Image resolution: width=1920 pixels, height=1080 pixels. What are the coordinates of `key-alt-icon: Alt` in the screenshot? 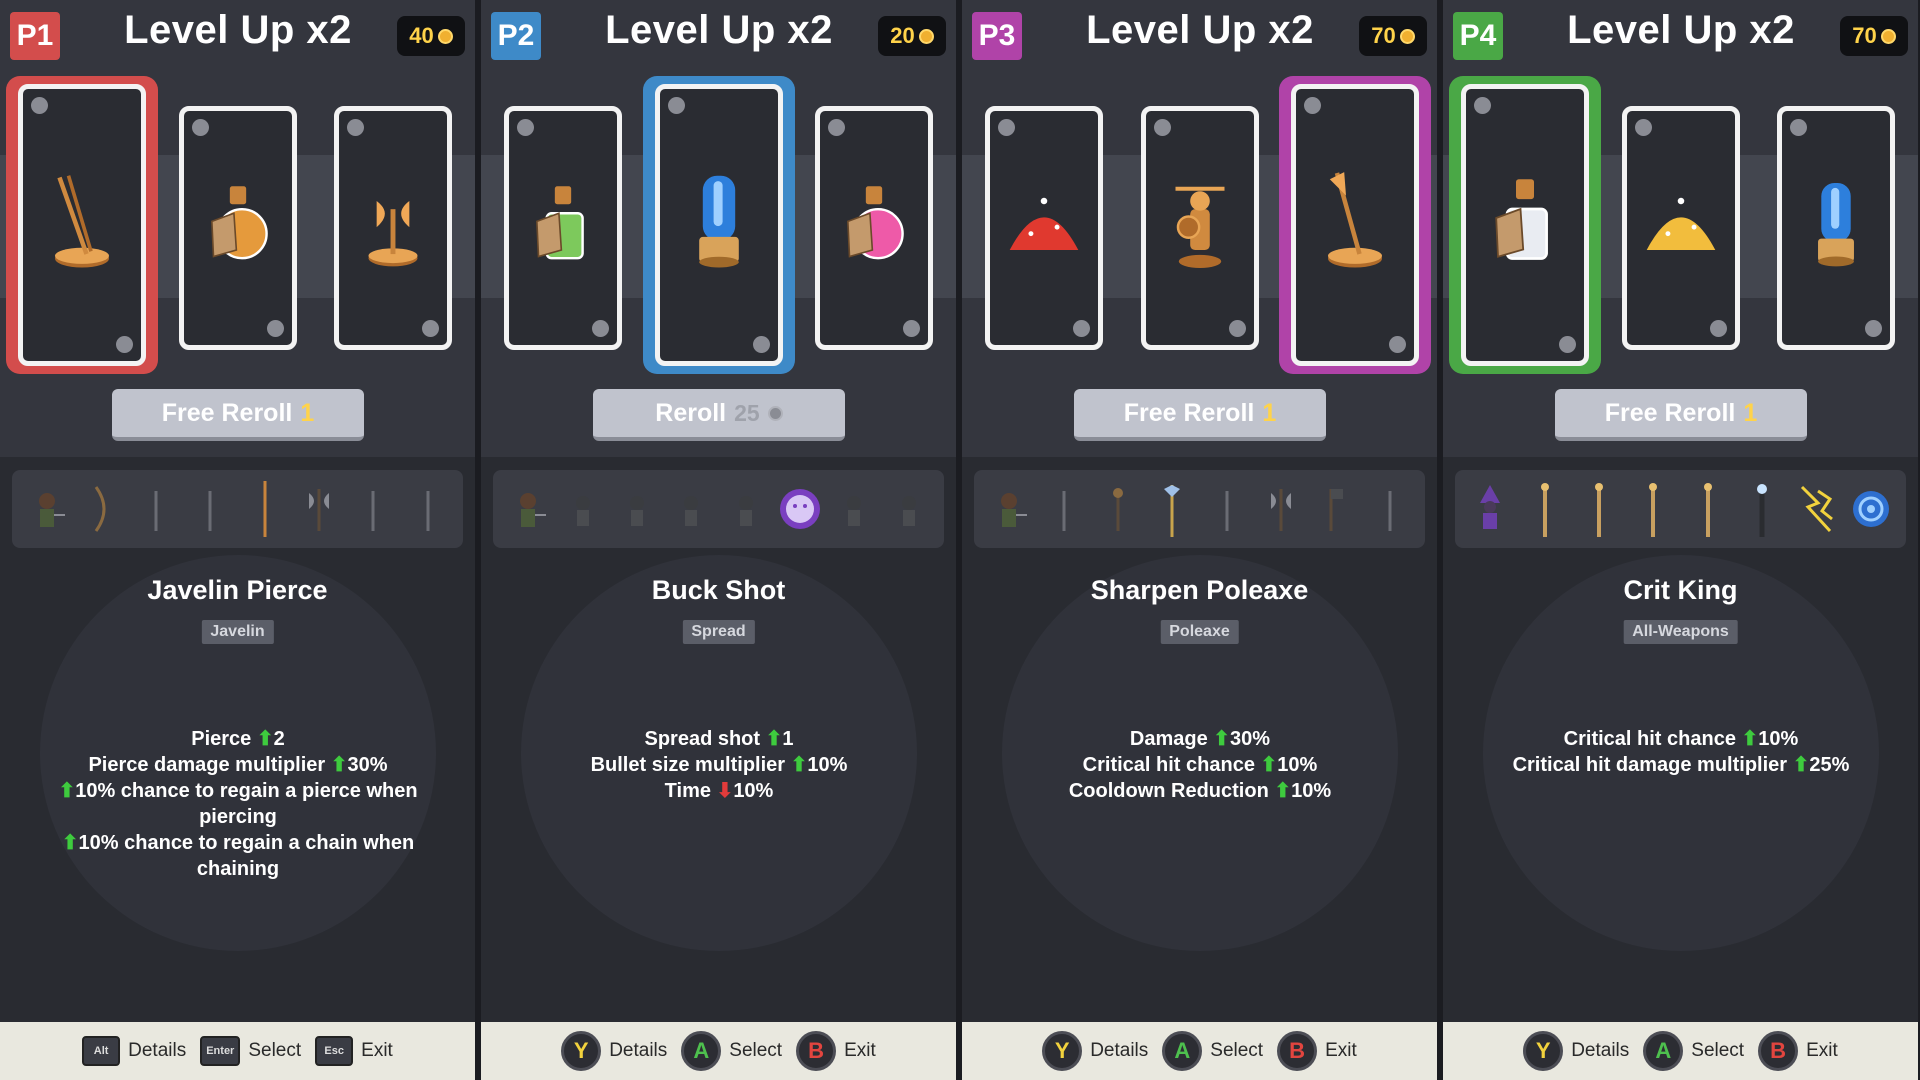 It's located at (101, 1051).